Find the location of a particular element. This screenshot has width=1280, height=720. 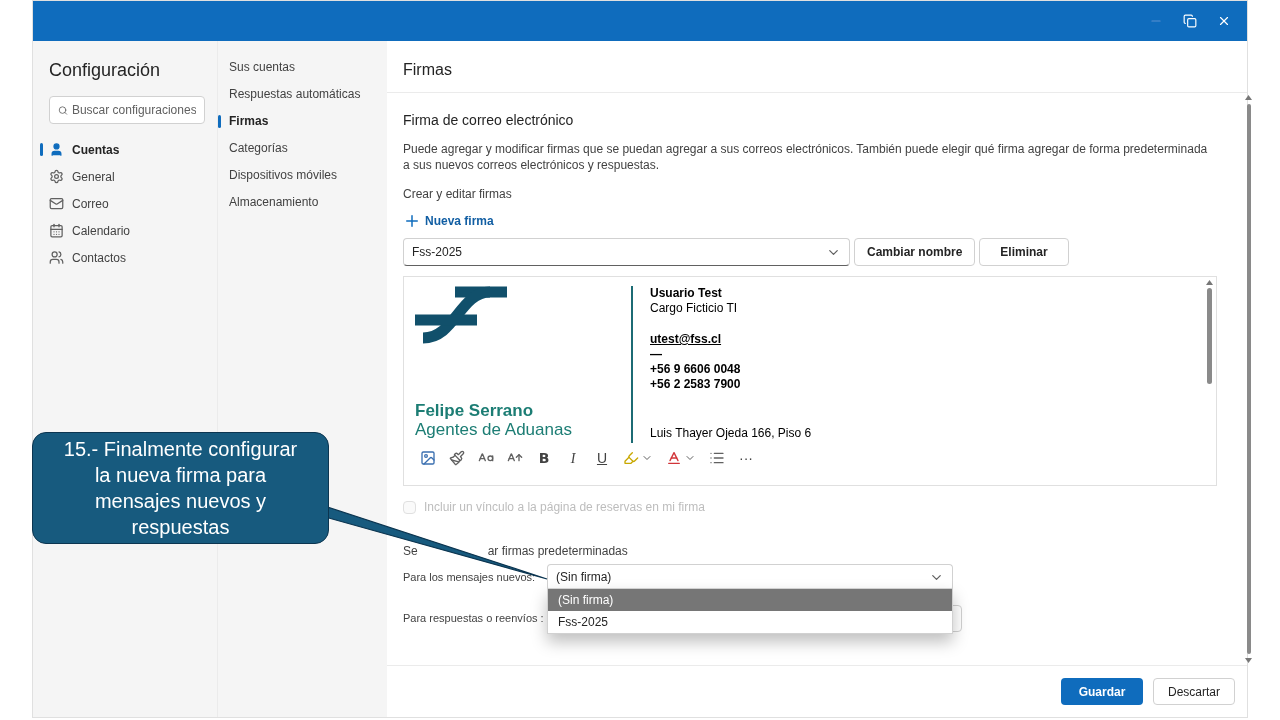

description-text: Puede agregar y modificar firmas que se puedan agregar a sus correos electrónicos. También puede elegir qué firma agregar de forma predeterminada a sus nuevos correos electrónicos y respuestas. is located at coordinates (806, 157).